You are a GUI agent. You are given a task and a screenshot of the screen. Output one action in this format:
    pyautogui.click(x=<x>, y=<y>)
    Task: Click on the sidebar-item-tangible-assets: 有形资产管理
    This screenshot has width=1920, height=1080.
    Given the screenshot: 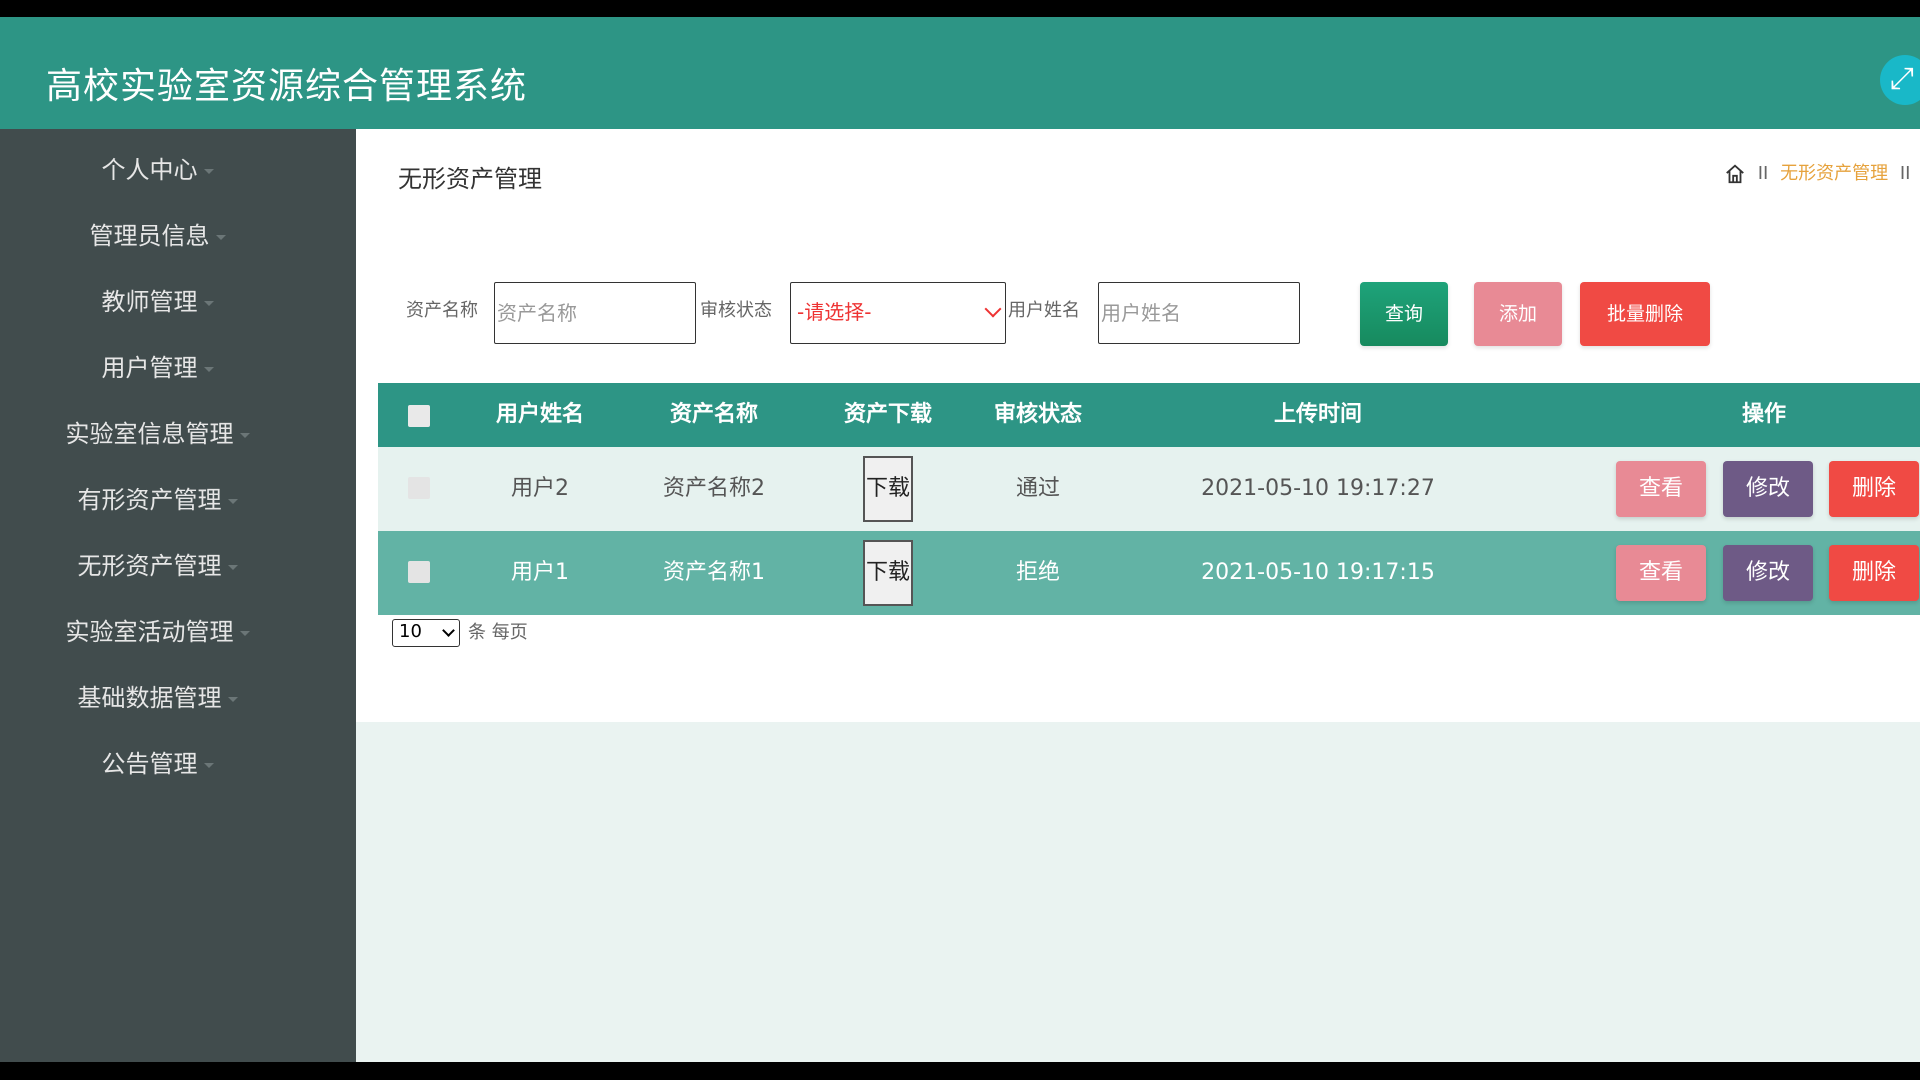 What is the action you would take?
    pyautogui.click(x=157, y=500)
    